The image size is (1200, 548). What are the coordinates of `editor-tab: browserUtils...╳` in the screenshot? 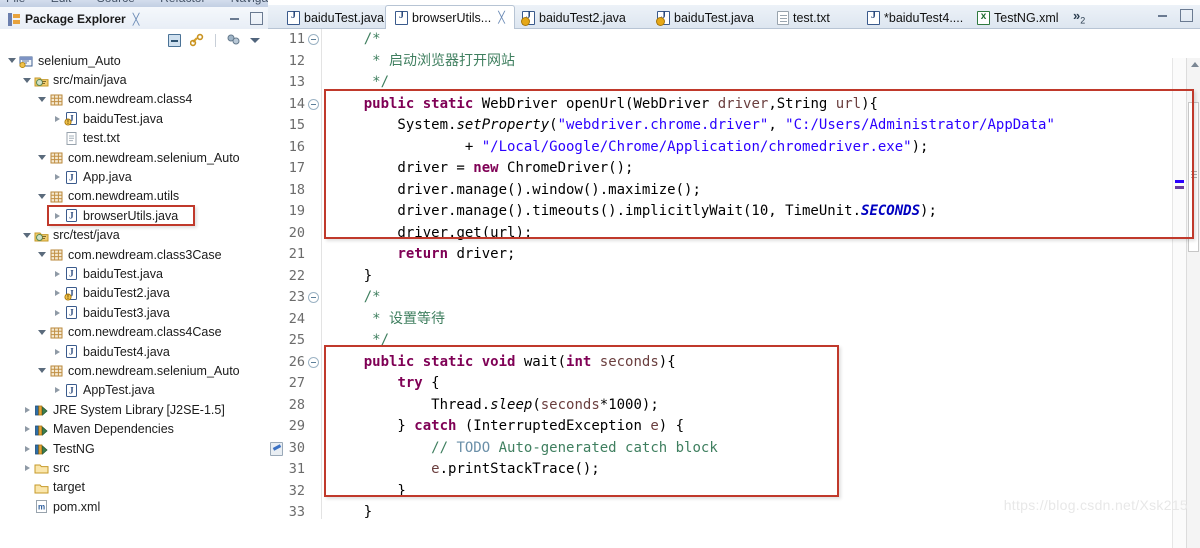 It's located at (450, 17).